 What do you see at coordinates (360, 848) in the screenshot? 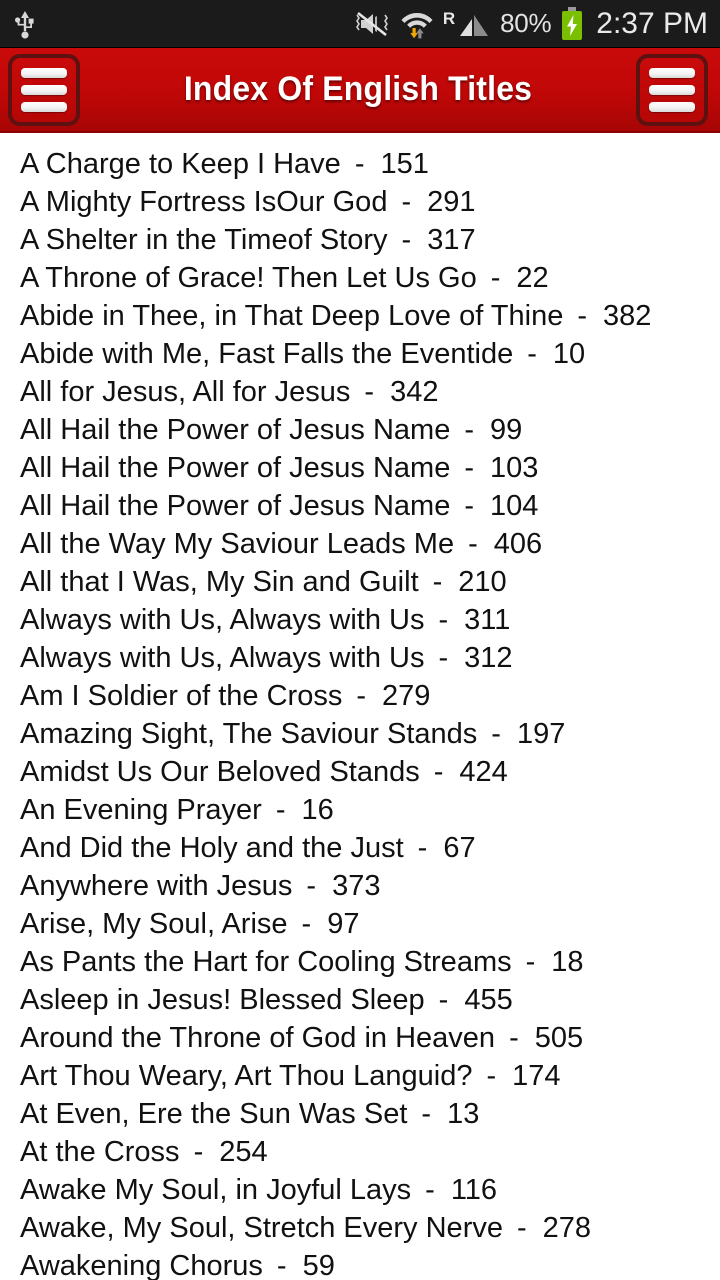
I see `list-item: And Did the Holy and the Just -67` at bounding box center [360, 848].